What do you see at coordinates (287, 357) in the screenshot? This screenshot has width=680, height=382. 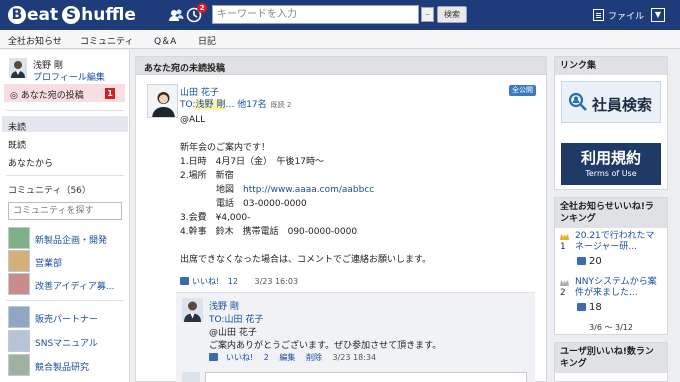 I see `edit-link: 編集` at bounding box center [287, 357].